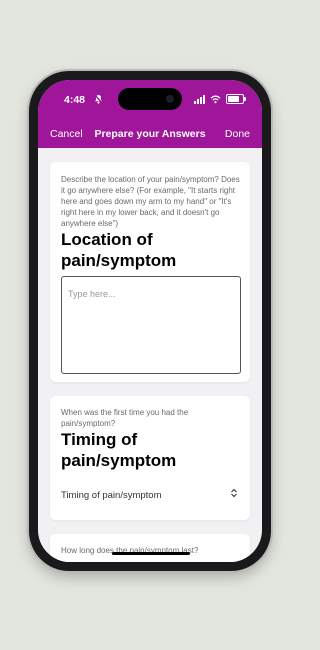 This screenshot has height=650, width=320. Describe the element at coordinates (75, 100) in the screenshot. I see `status-time: 4:48` at that location.